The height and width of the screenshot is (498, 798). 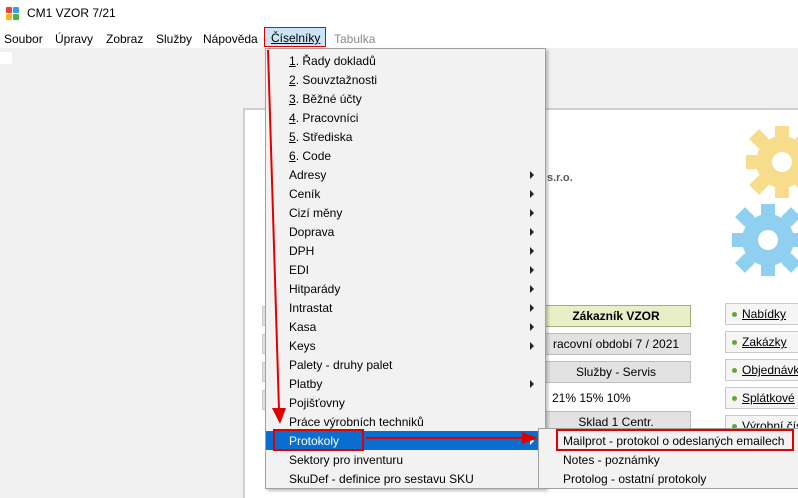 What do you see at coordinates (74, 39) in the screenshot?
I see `menu-upravy: Úpravy` at bounding box center [74, 39].